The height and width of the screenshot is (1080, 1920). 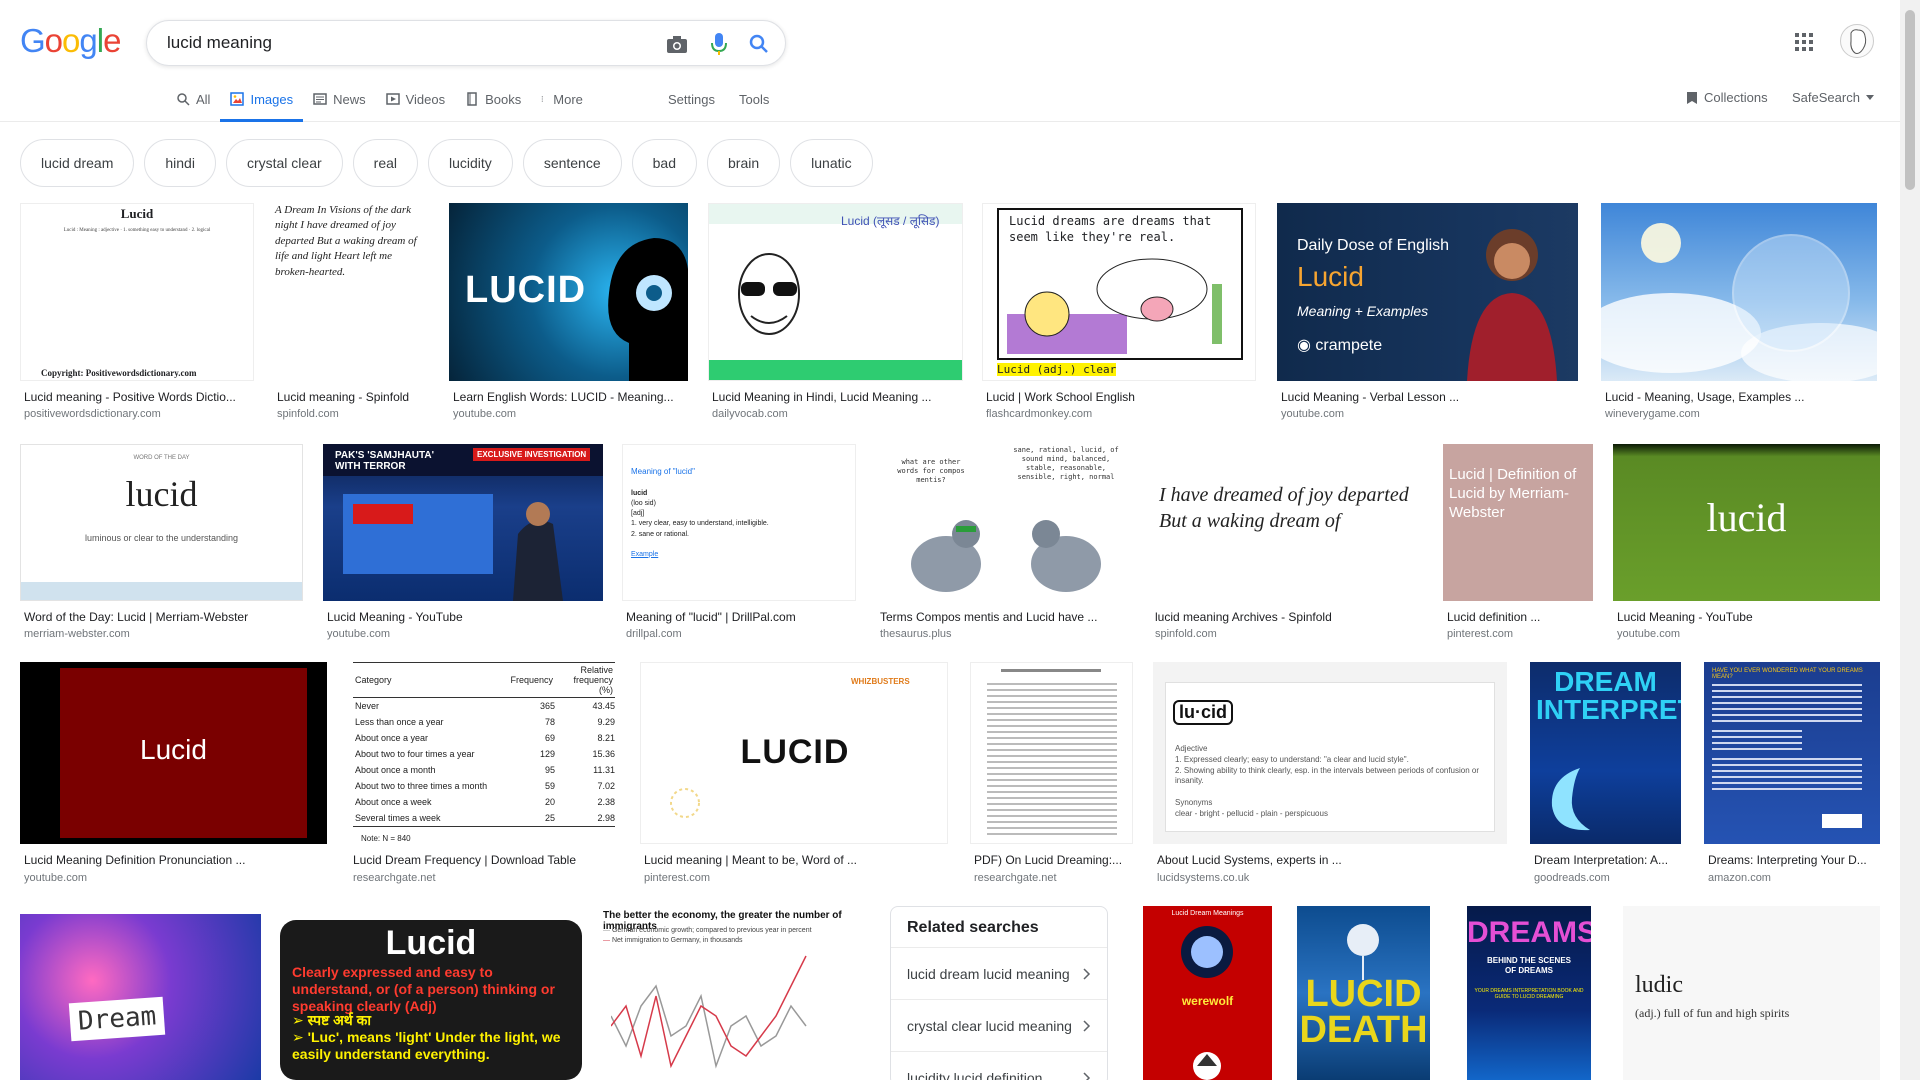 I want to click on thumb-footer: Lucid (adj.) clear, so click(x=1057, y=369).